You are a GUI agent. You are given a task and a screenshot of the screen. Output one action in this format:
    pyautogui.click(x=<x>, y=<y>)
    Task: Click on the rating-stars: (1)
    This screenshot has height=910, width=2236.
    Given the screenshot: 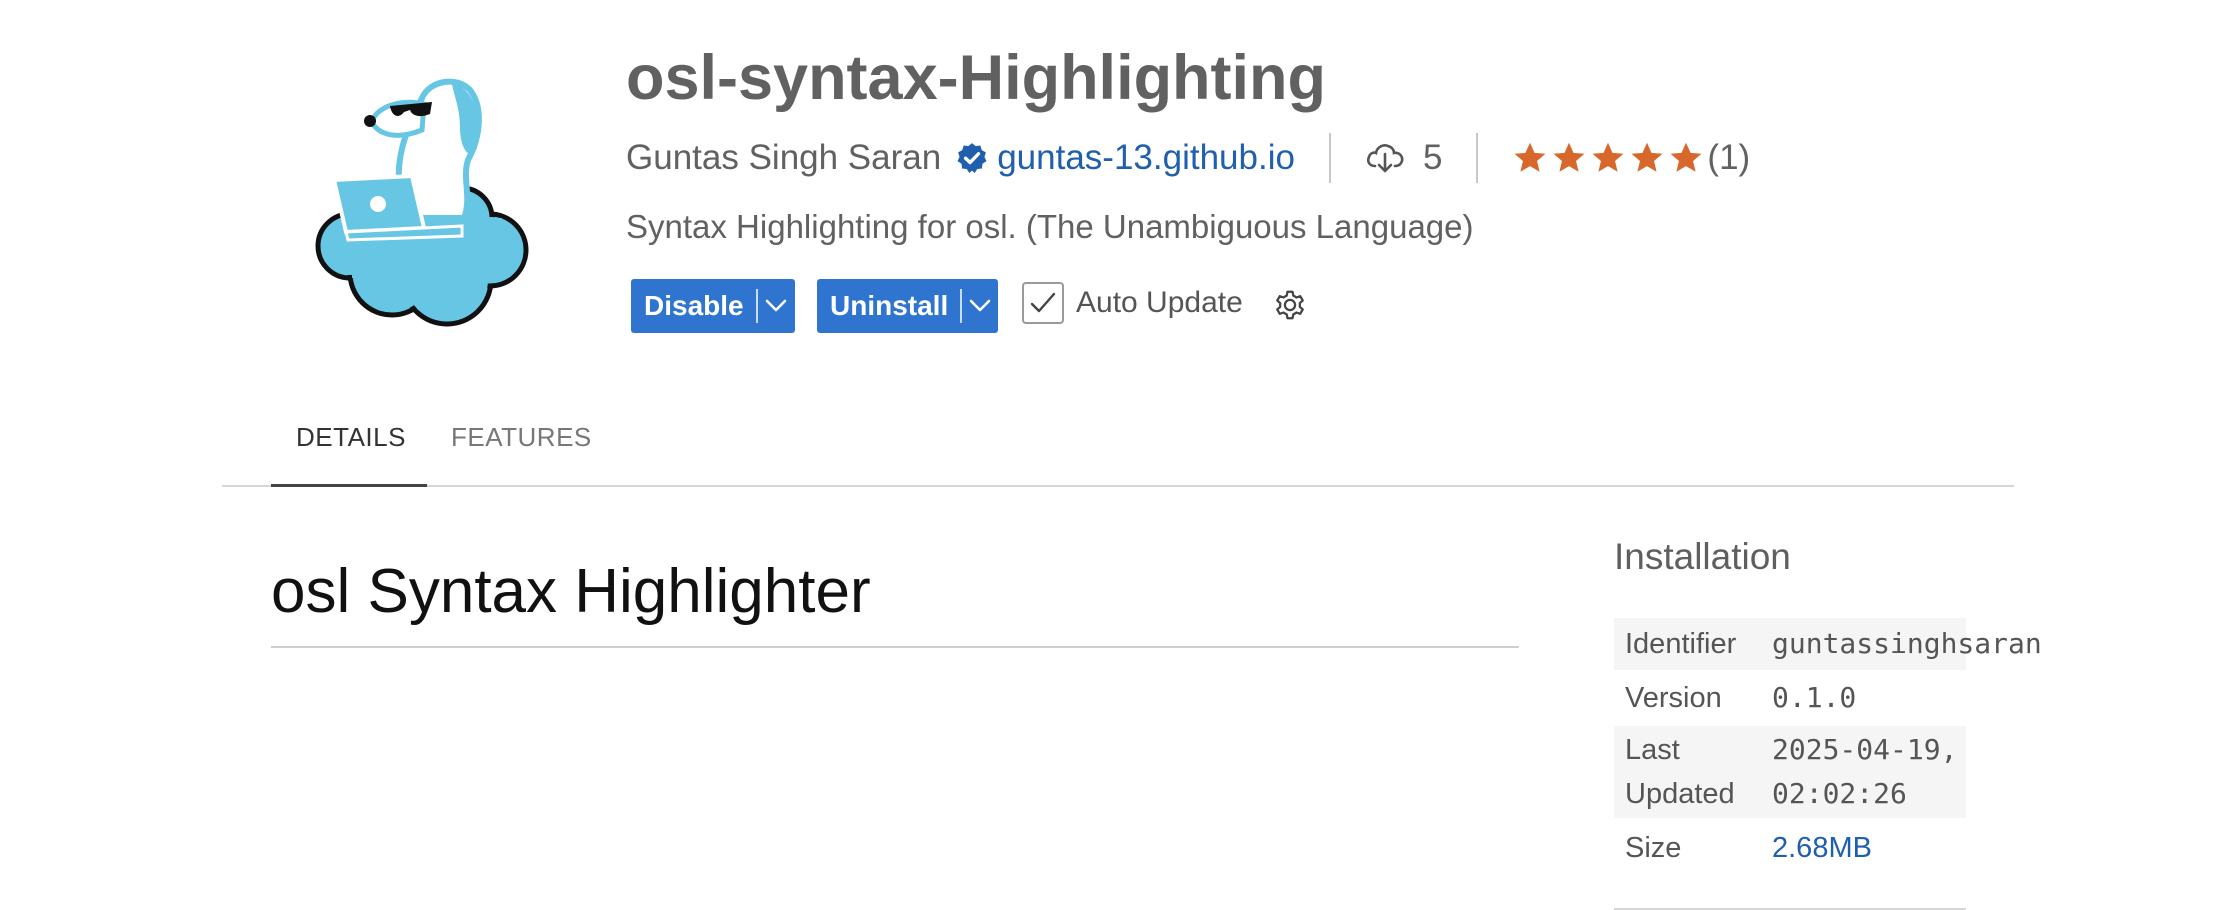 What is the action you would take?
    pyautogui.click(x=1631, y=158)
    